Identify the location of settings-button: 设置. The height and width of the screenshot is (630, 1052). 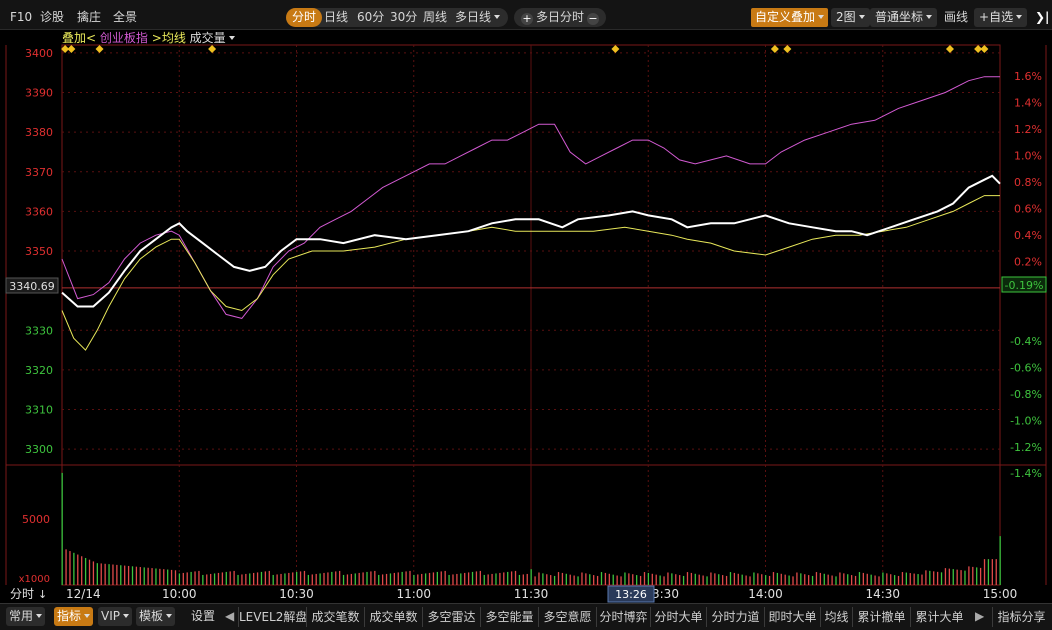
(203, 616).